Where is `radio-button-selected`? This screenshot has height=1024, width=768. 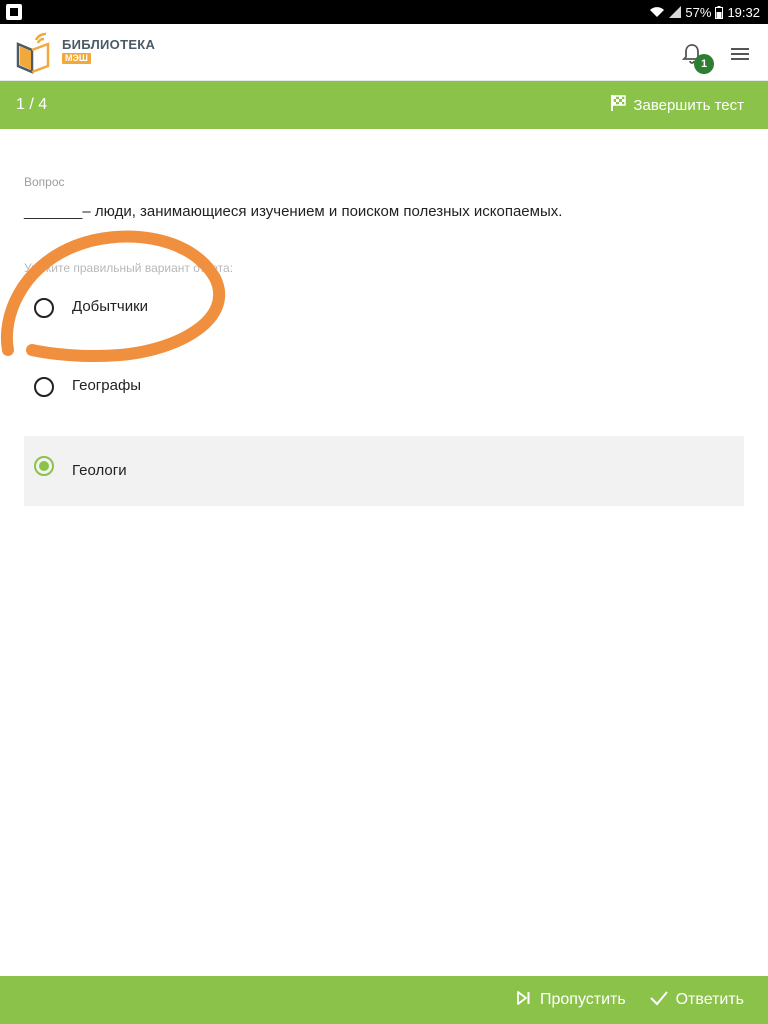
radio-button-selected is located at coordinates (44, 466).